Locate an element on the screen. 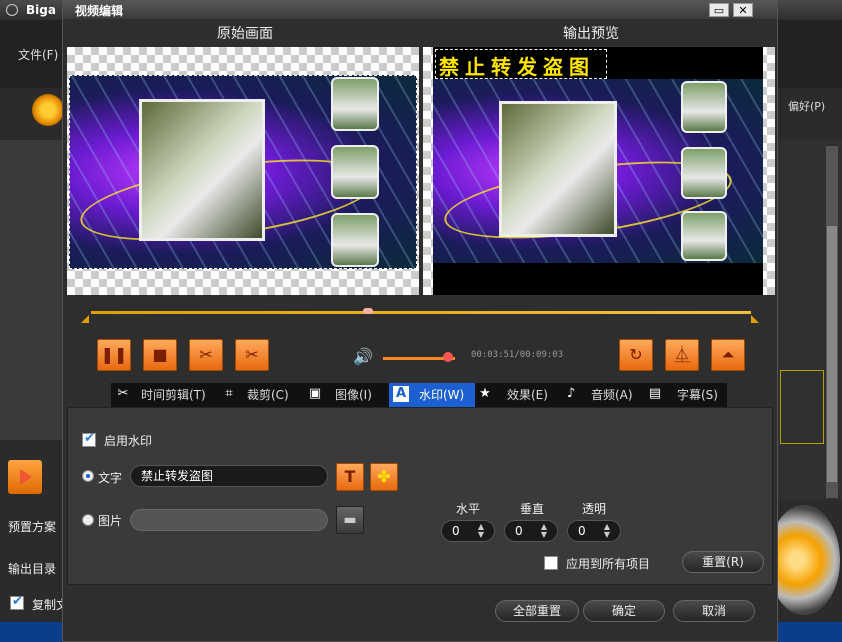 The height and width of the screenshot is (642, 842). play-button is located at coordinates (25, 477).